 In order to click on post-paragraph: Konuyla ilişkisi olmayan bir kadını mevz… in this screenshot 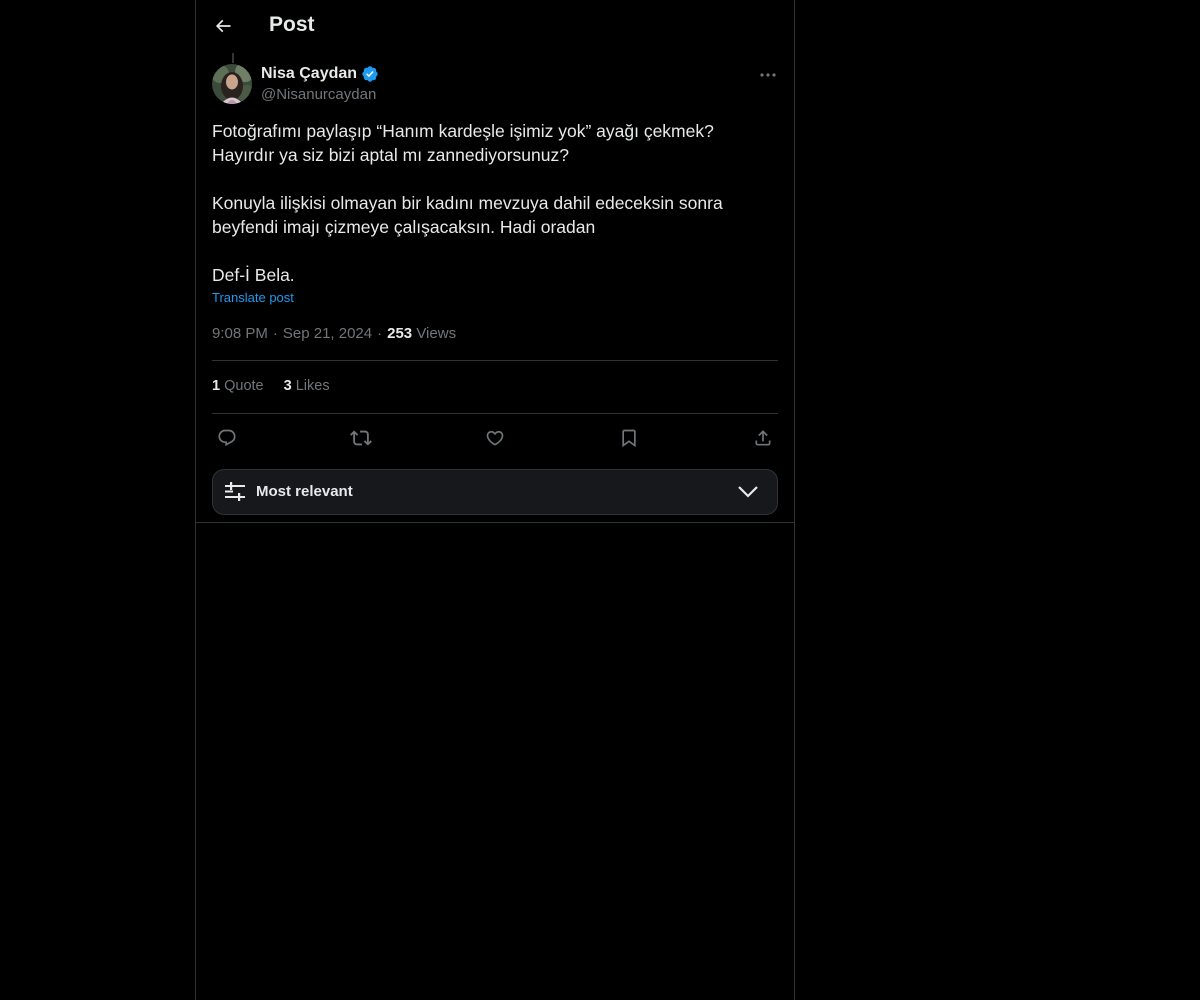, I will do `click(495, 215)`.